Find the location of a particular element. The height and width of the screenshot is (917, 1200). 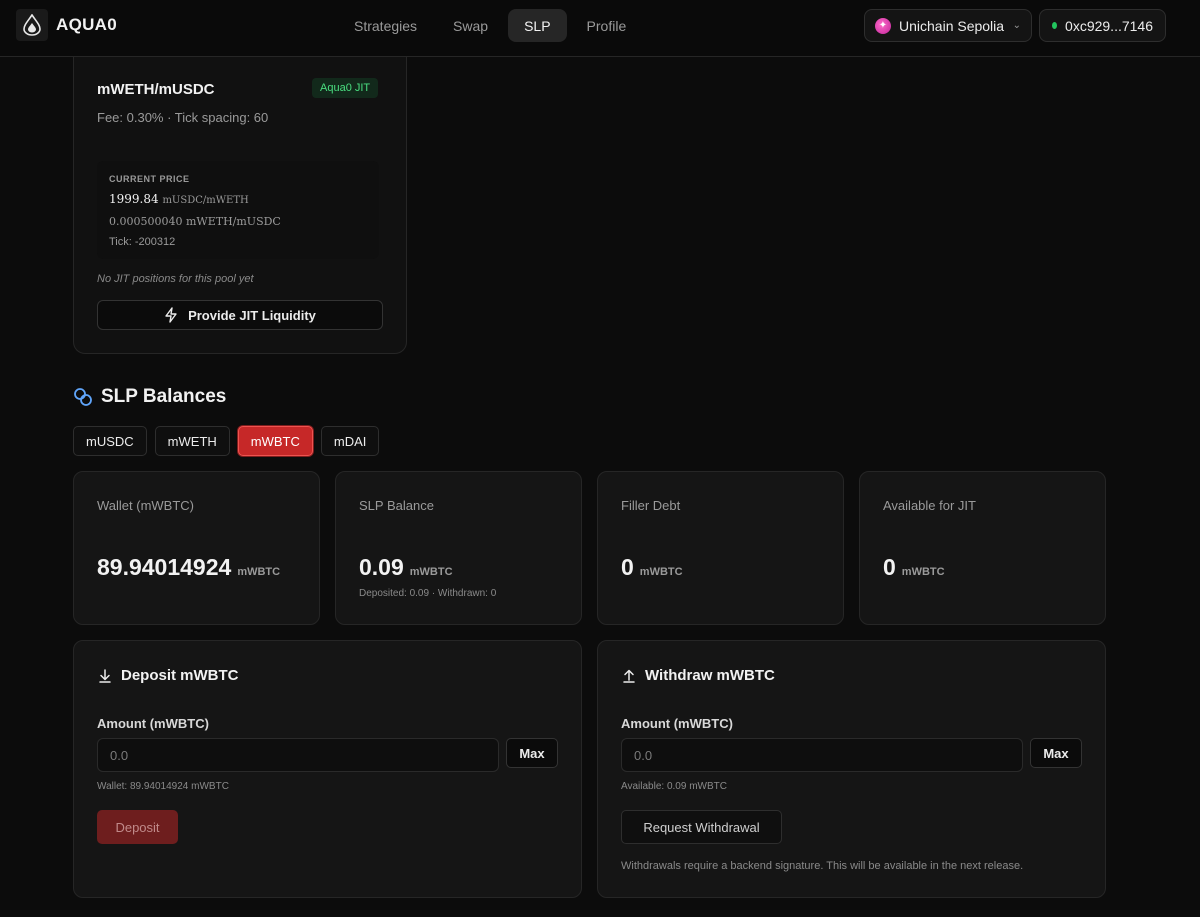

withdraw-title: Withdraw mWBTC is located at coordinates (710, 675).